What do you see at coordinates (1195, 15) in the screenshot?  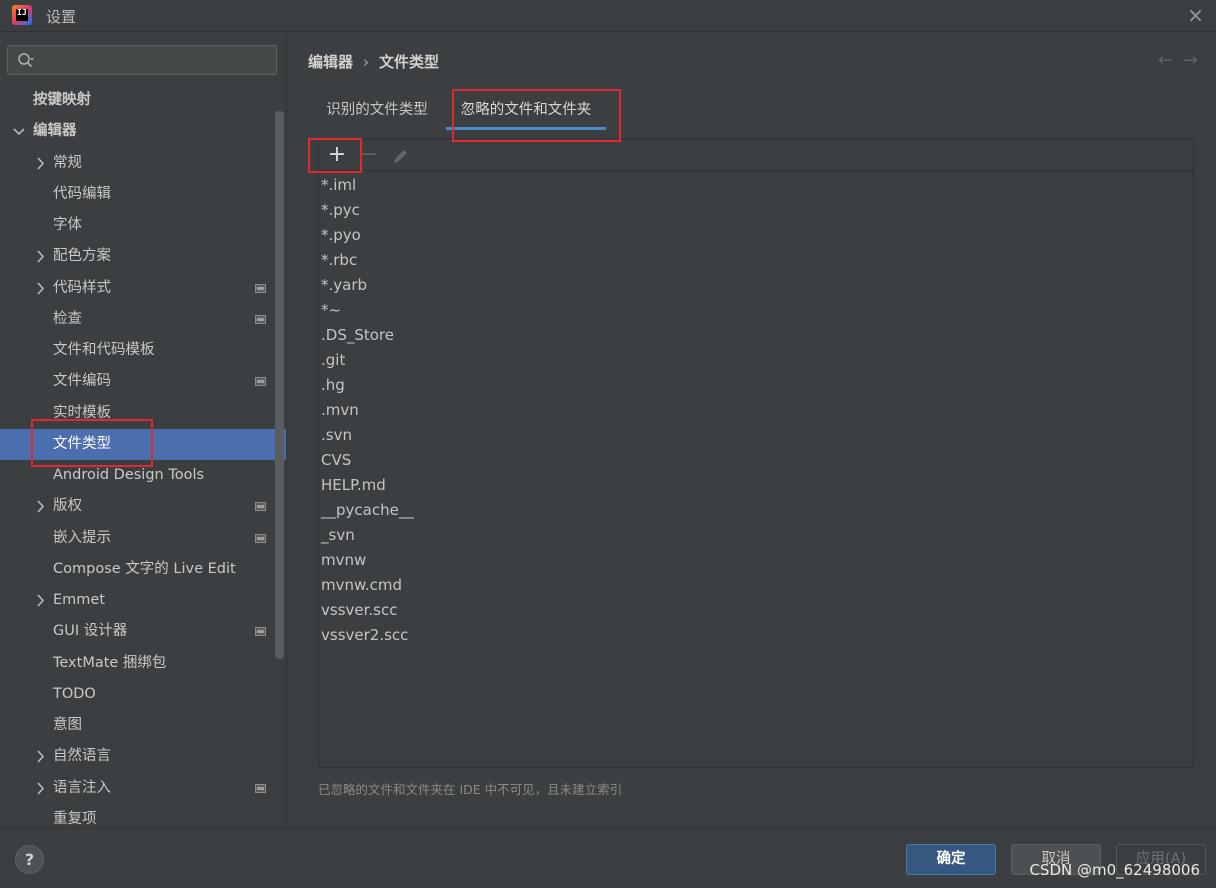 I see `close-icon: ×` at bounding box center [1195, 15].